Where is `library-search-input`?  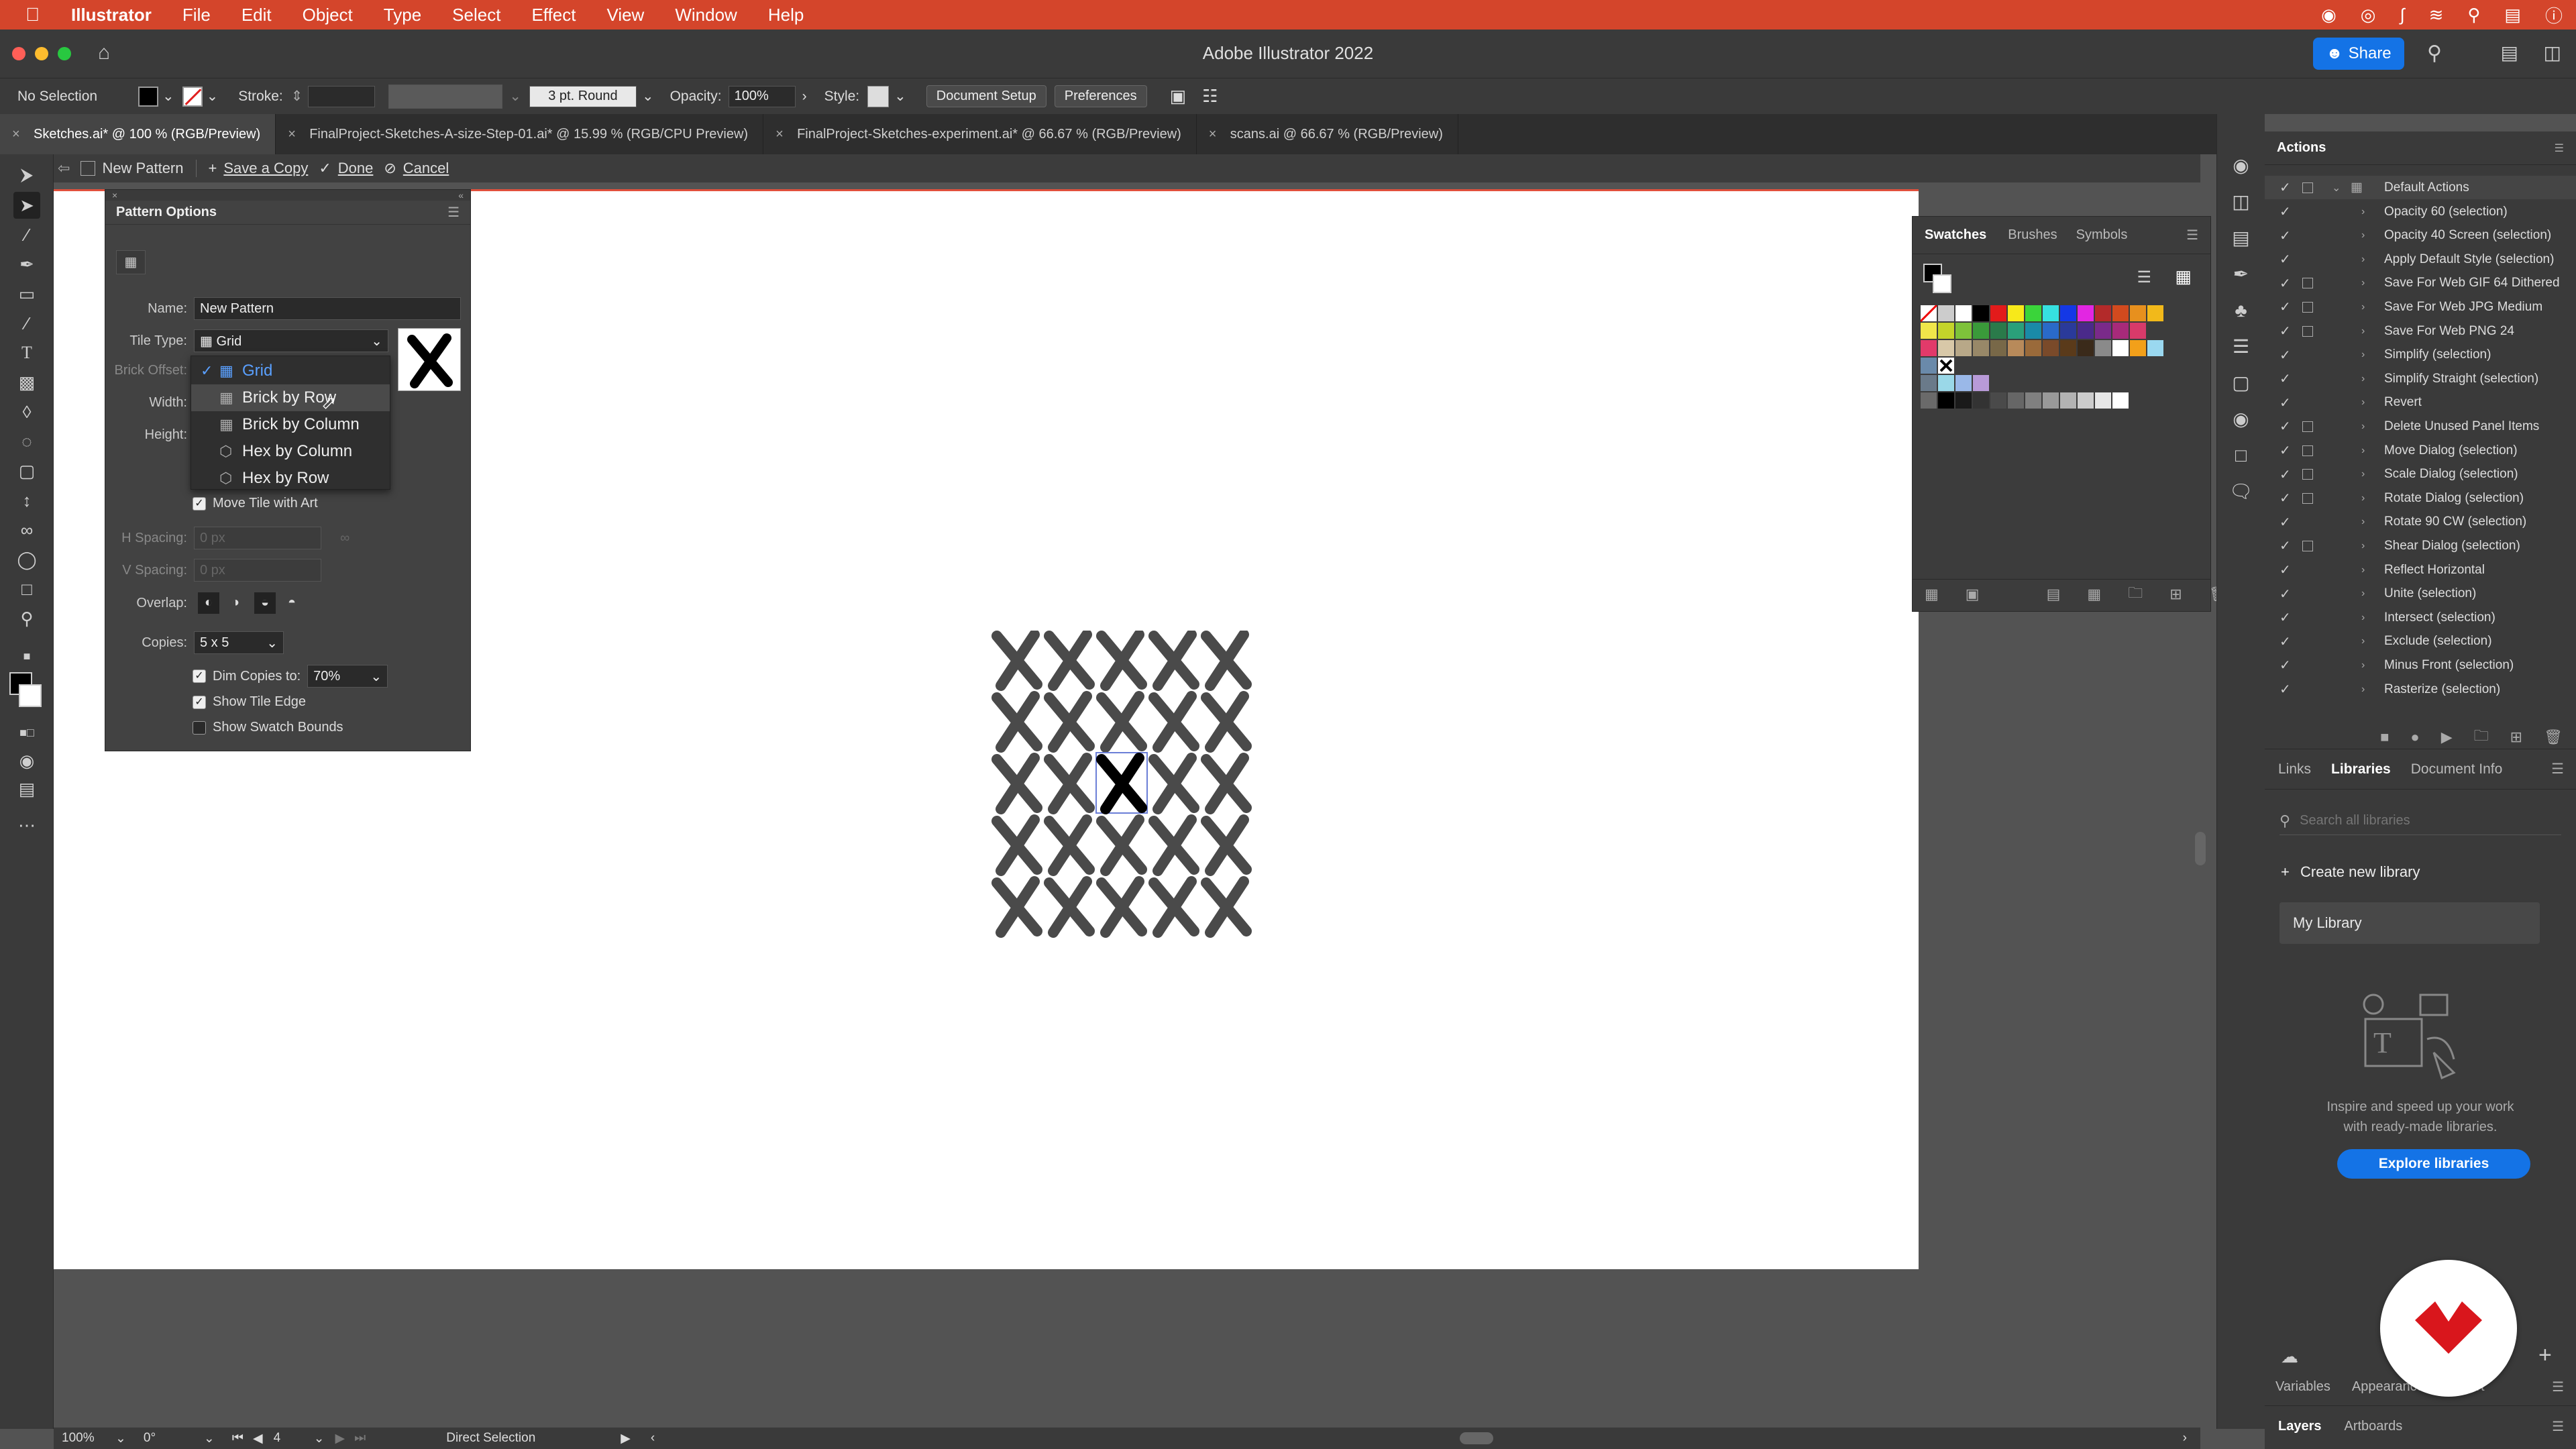 library-search-input is located at coordinates (2421, 820).